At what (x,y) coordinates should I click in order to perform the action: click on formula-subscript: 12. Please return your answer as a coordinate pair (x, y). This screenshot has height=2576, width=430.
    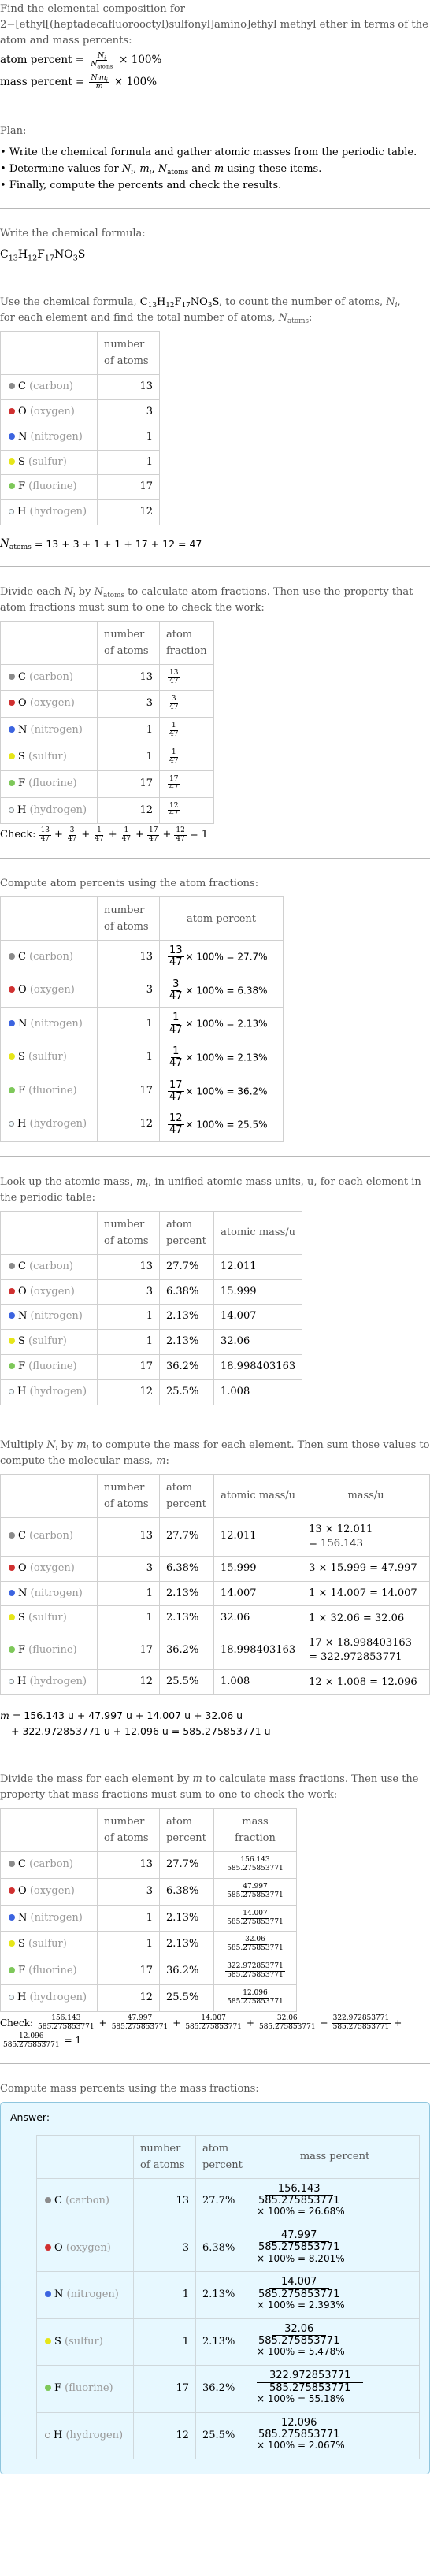
    Looking at the image, I should click on (33, 258).